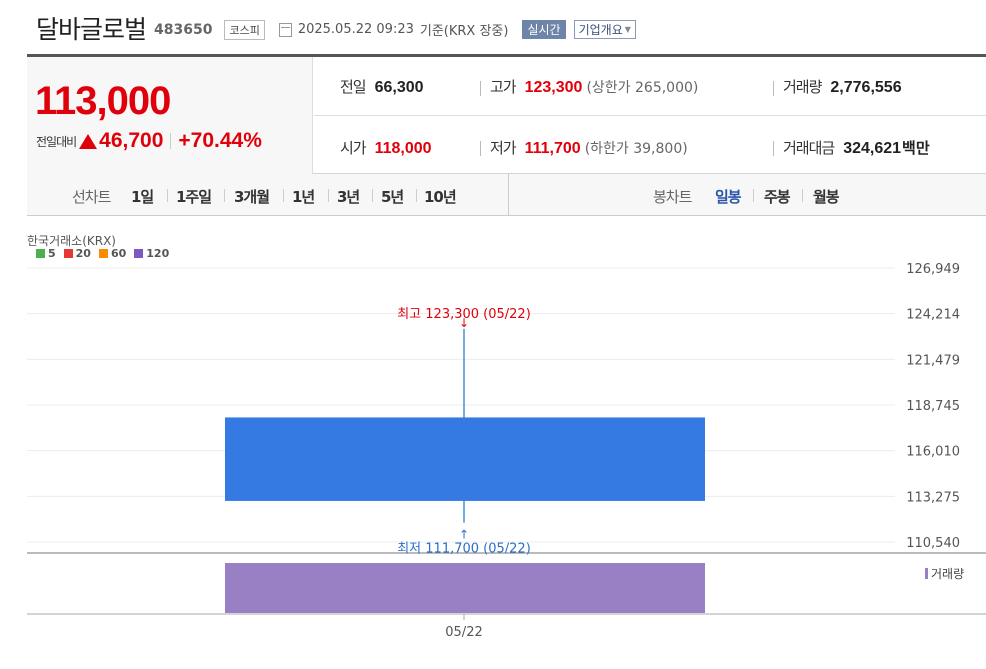 This screenshot has width=986, height=669. Describe the element at coordinates (947, 574) in the screenshot. I see `volume-legend-label: 거래량` at that location.